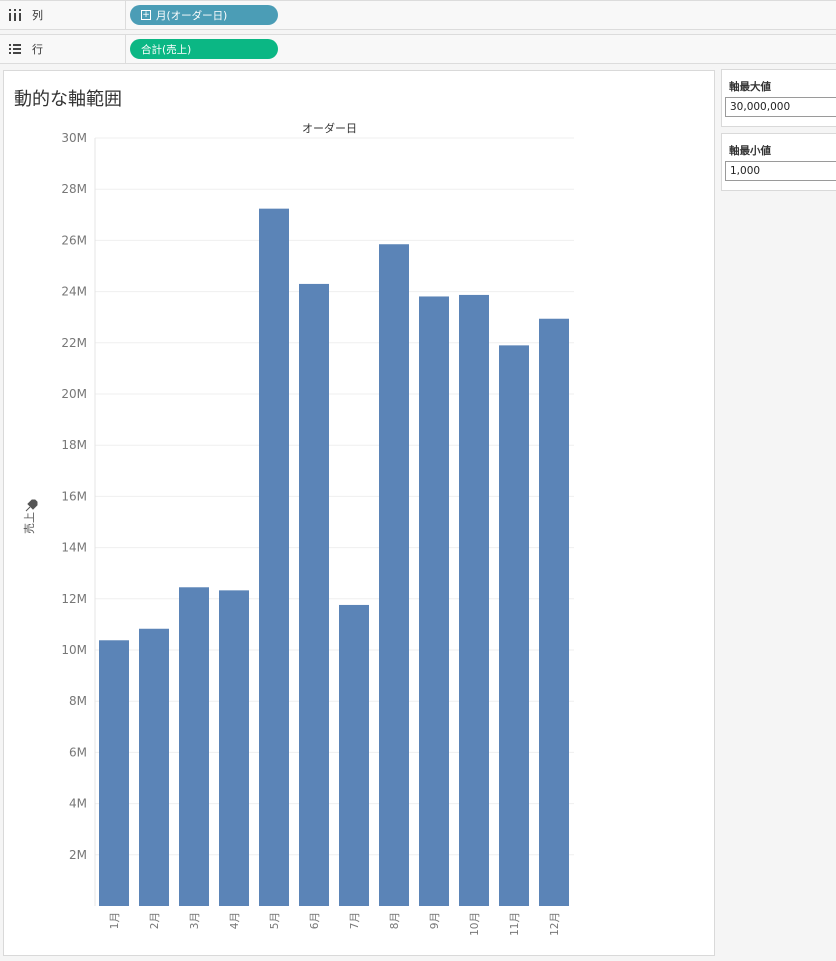  Describe the element at coordinates (155, 920) in the screenshot. I see `x-tick-label: 2月` at that location.